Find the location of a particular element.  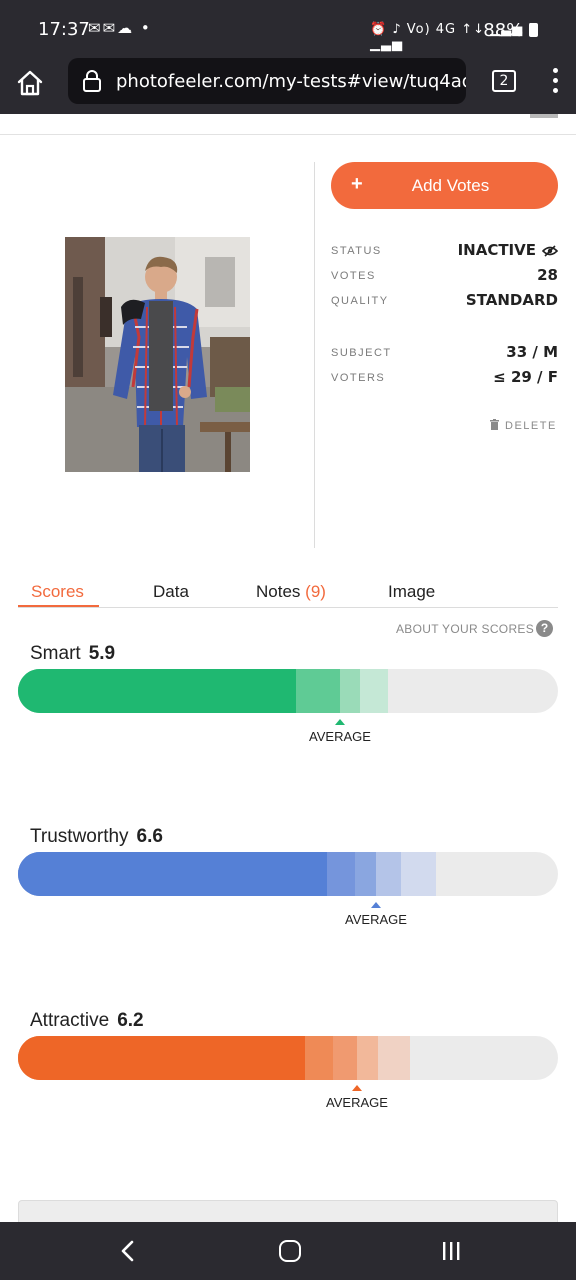

trustworthy-label: Trustworthy is located at coordinates (79, 836).